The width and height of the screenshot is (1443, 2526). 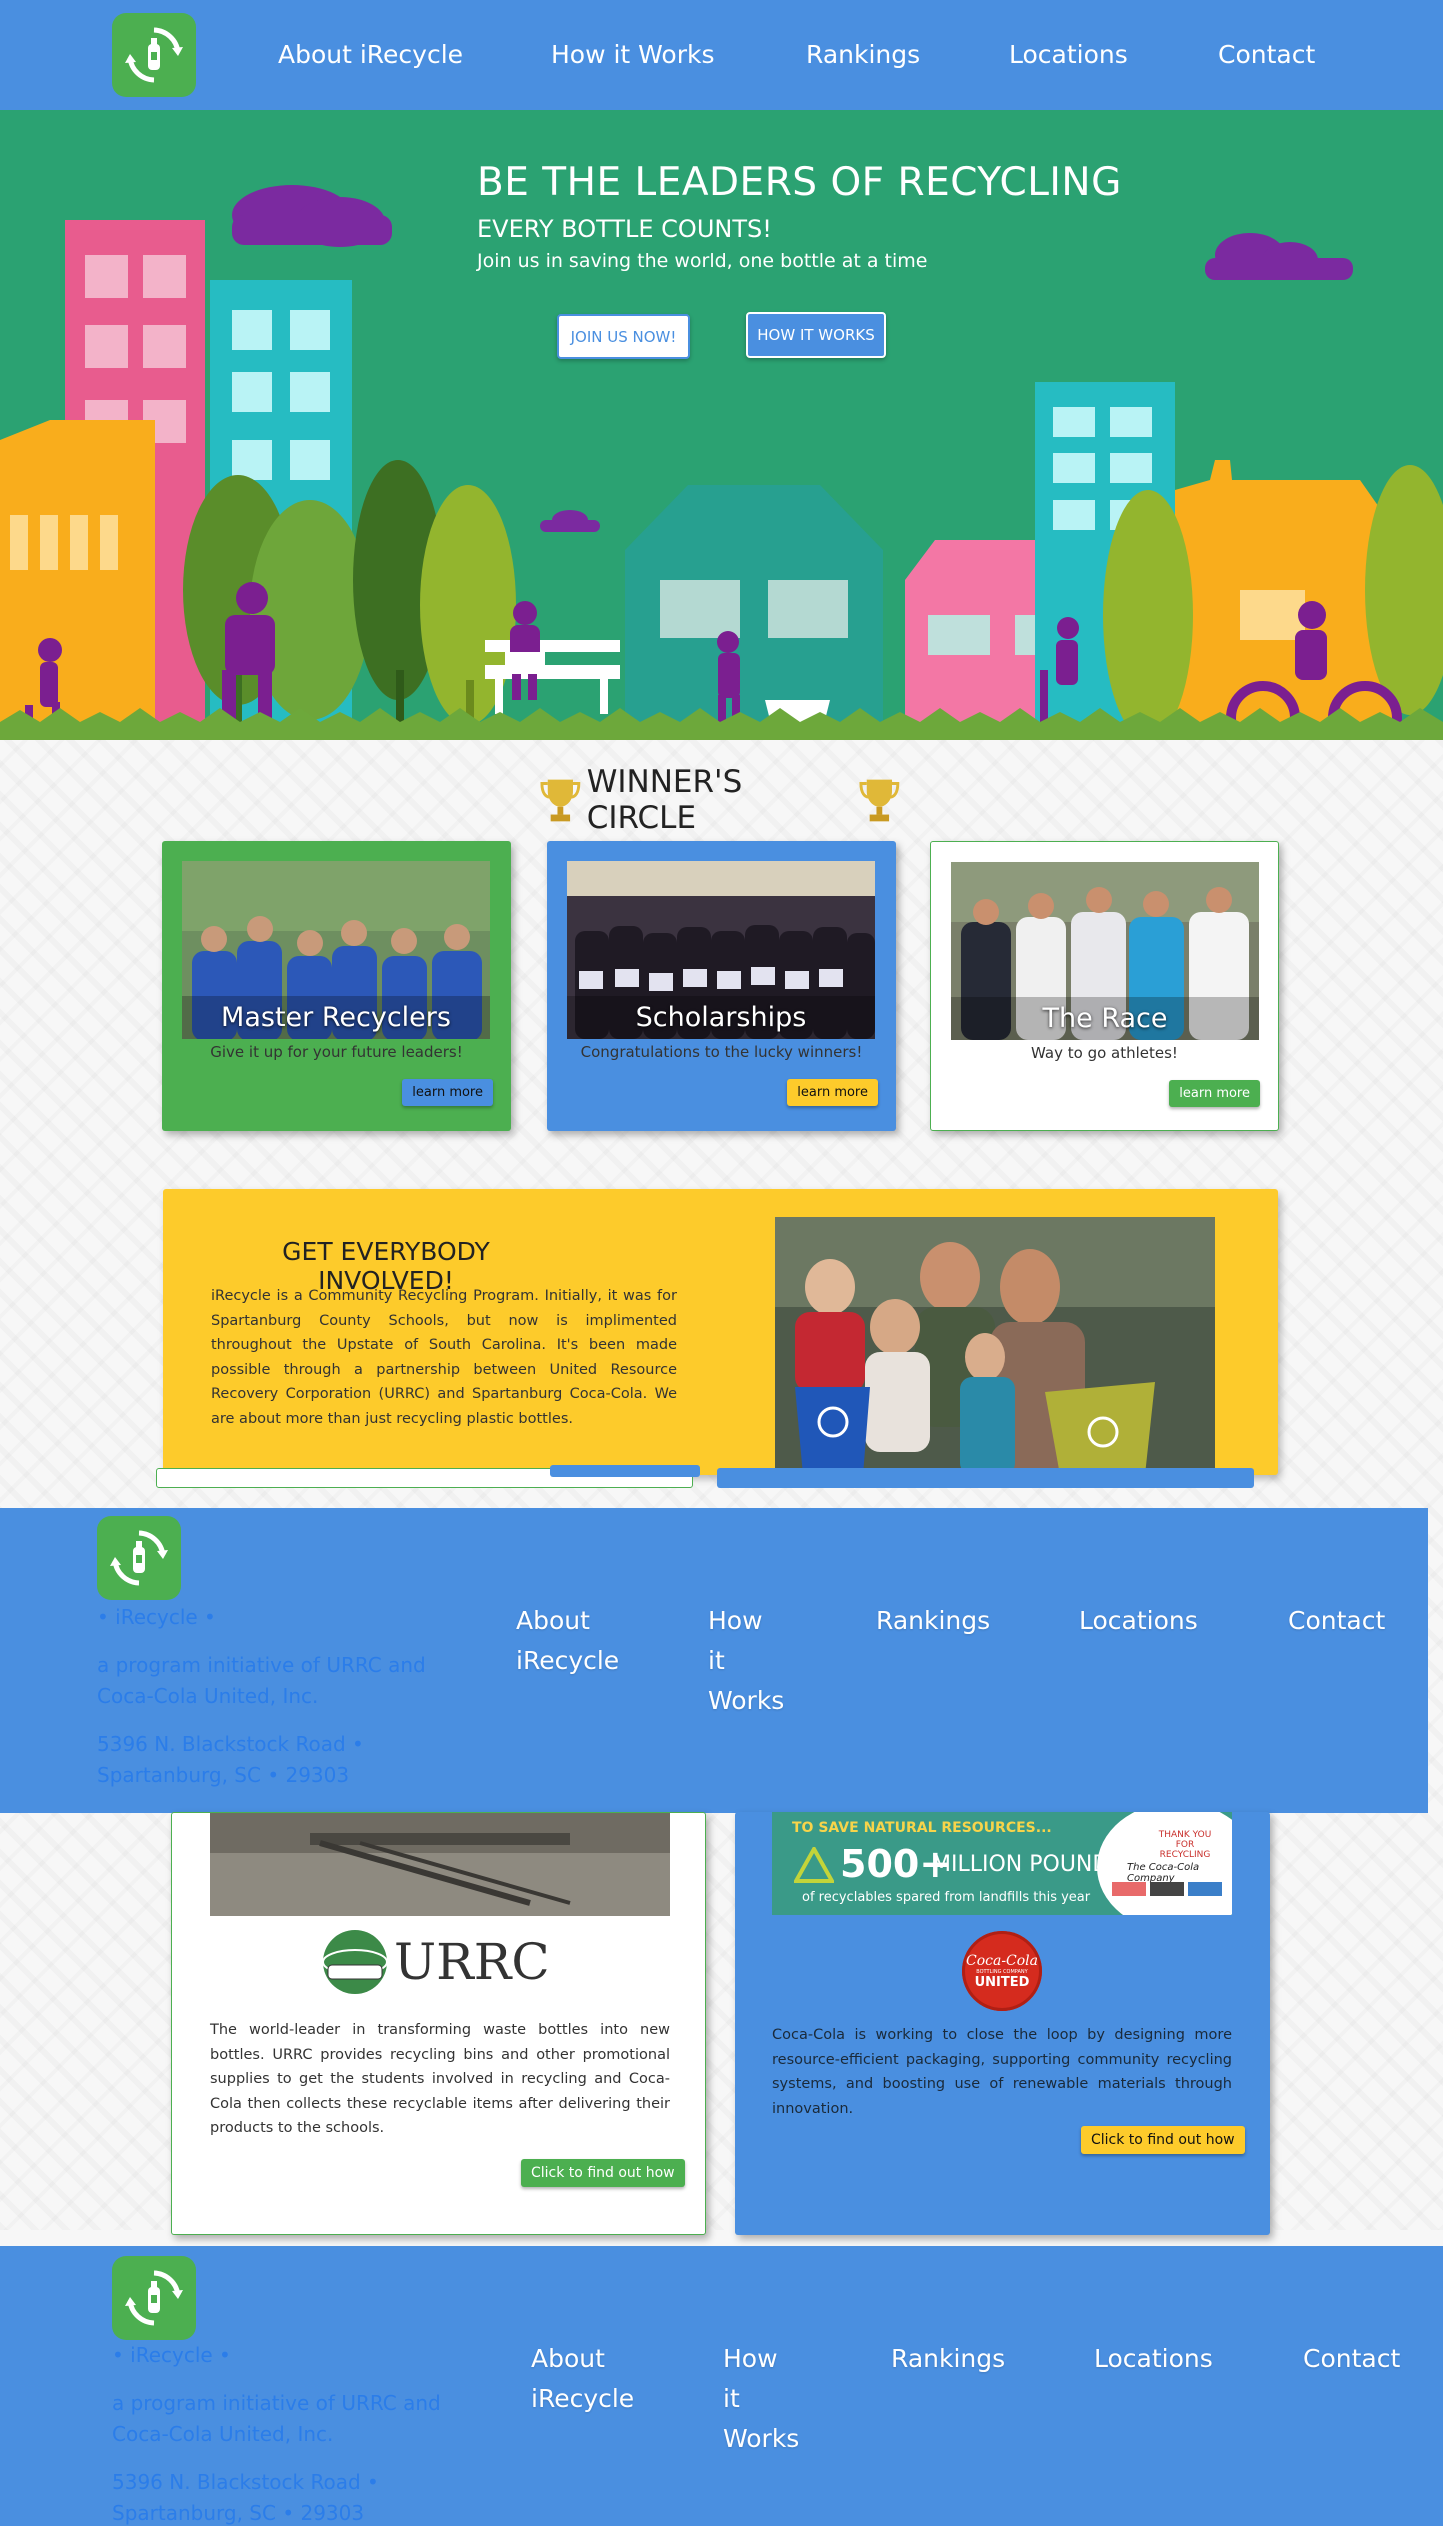 What do you see at coordinates (1185, 1845) in the screenshot?
I see `coke-banner-thanks: THANK YOU FOR RECYCLING` at bounding box center [1185, 1845].